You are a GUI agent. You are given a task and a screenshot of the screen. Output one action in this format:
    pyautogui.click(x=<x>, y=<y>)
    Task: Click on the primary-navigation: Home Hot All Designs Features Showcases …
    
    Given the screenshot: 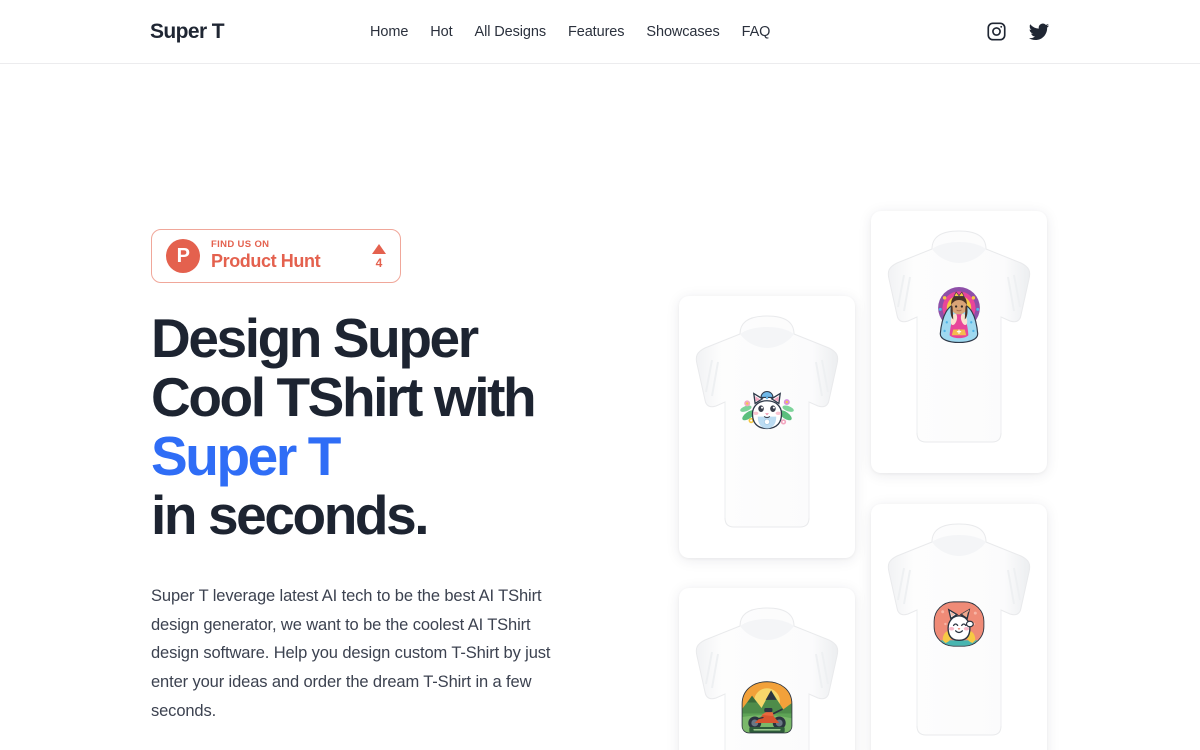 What is the action you would take?
    pyautogui.click(x=570, y=32)
    